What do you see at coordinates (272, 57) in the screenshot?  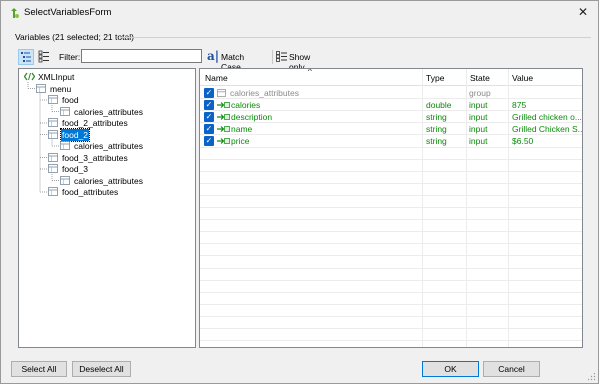 I see `toolbar-separator` at bounding box center [272, 57].